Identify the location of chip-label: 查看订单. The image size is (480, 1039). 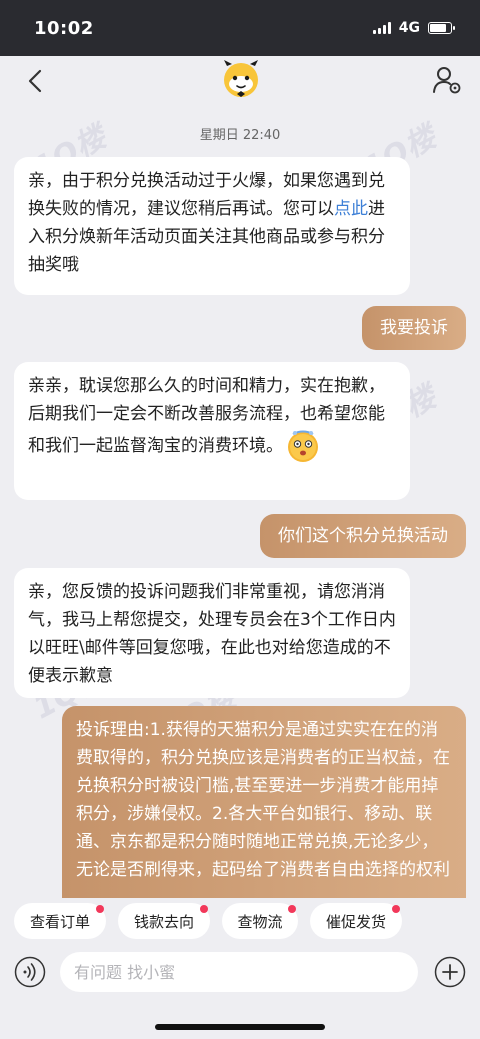
(59, 921).